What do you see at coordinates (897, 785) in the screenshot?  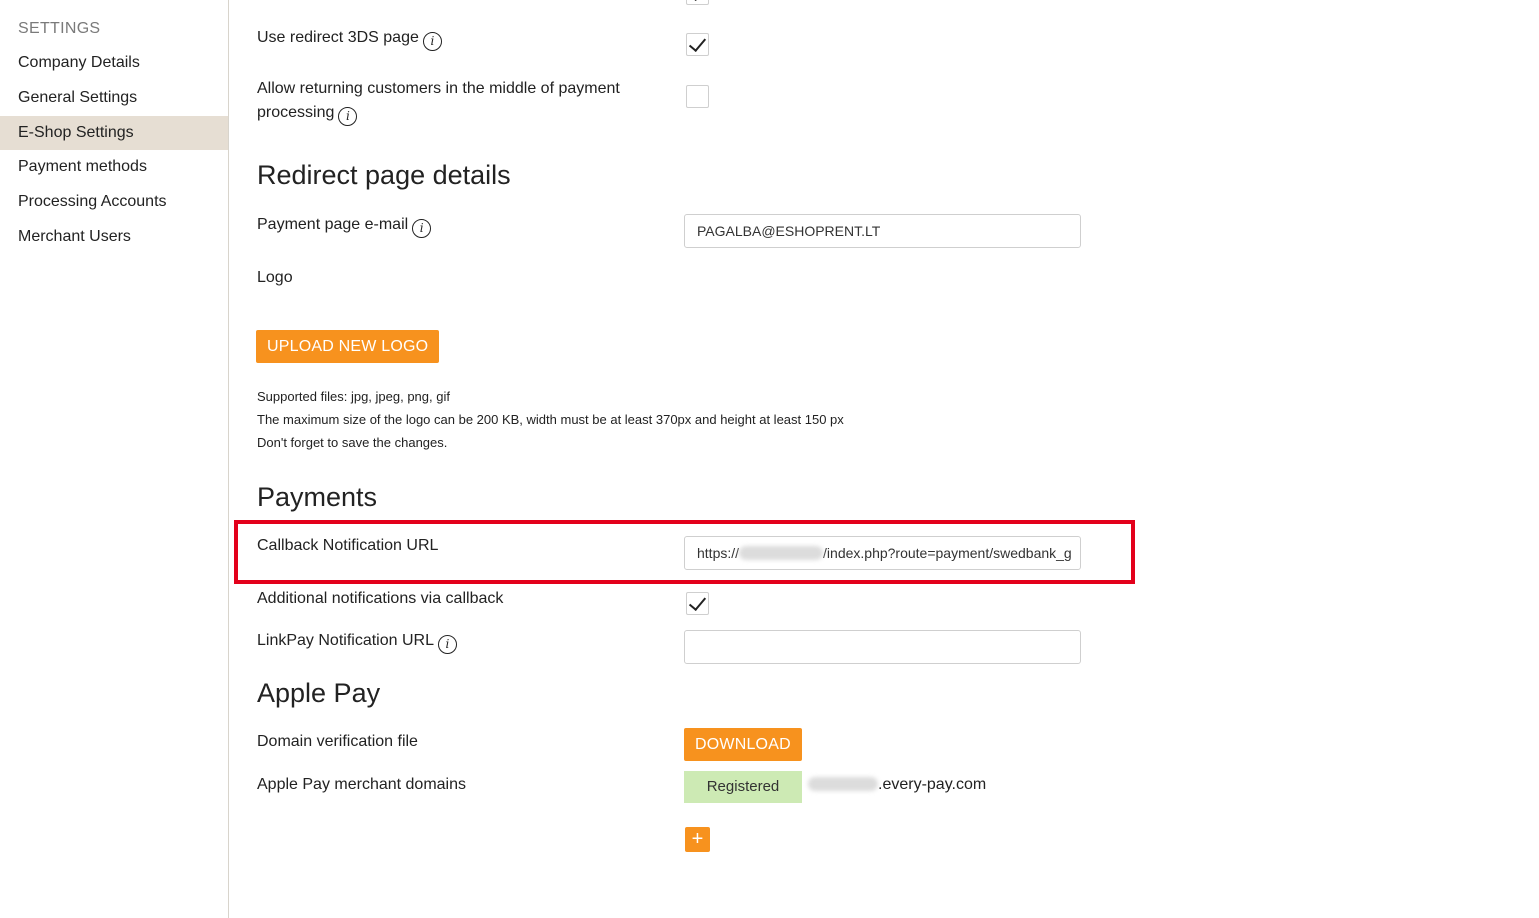 I see `merchant-domain-value: .every-pay.com` at bounding box center [897, 785].